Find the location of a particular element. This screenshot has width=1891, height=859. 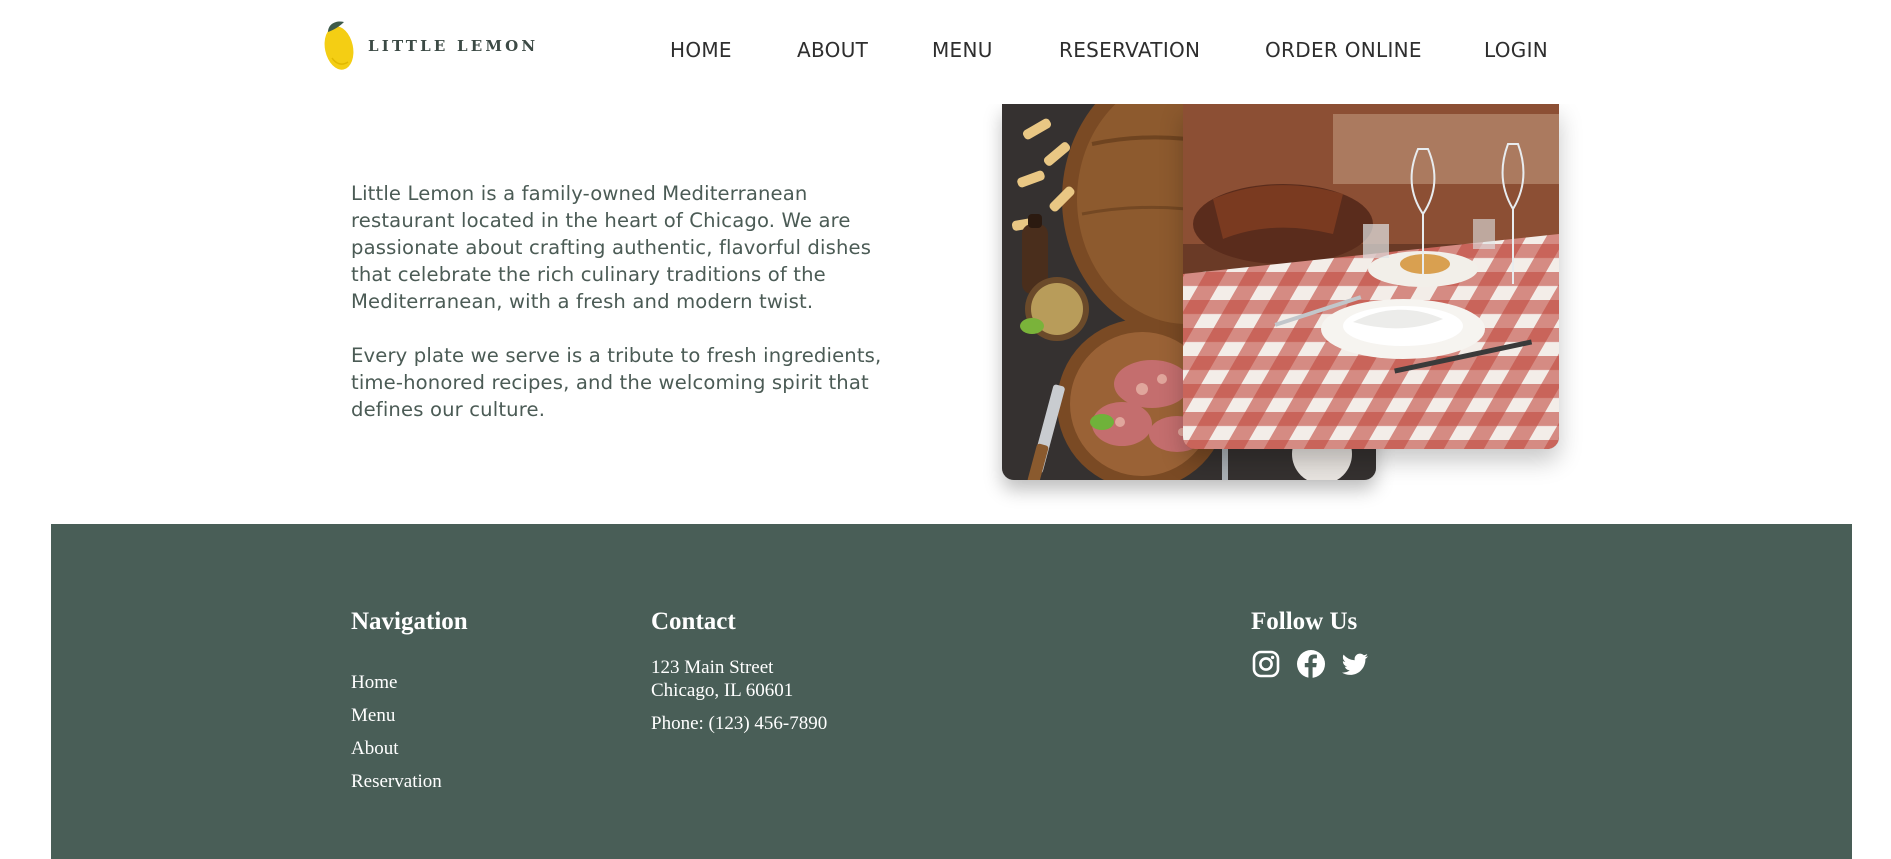

facebook-icon is located at coordinates (1311, 664).